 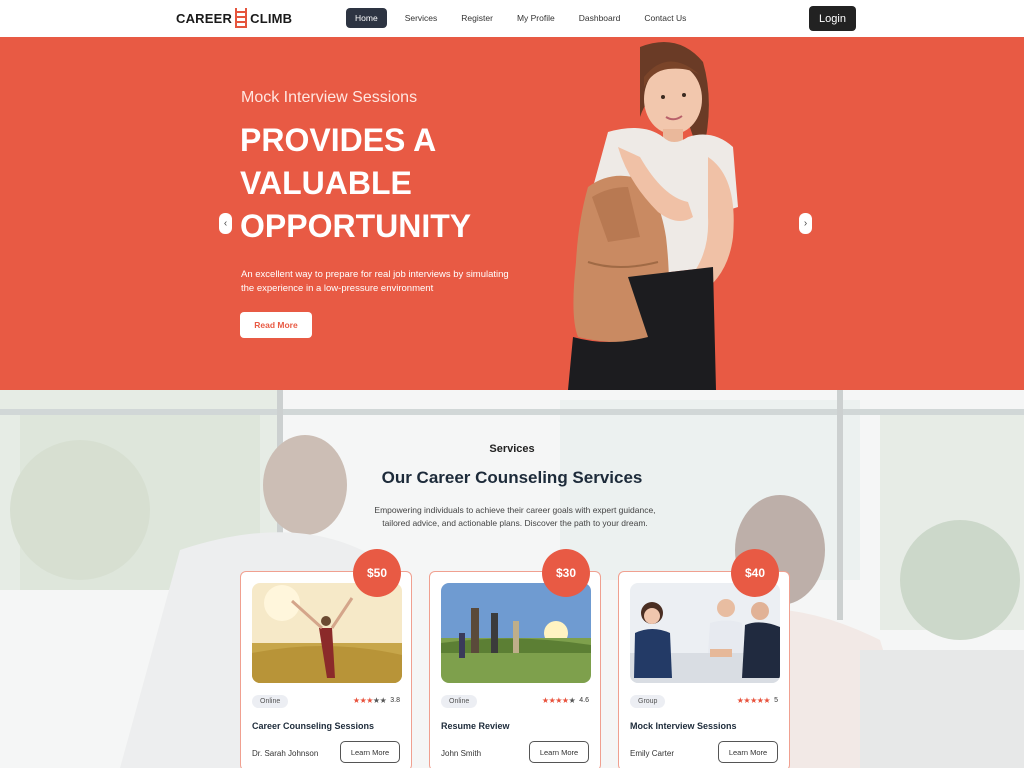 I want to click on logo: CAREER CLIMB, so click(x=234, y=18).